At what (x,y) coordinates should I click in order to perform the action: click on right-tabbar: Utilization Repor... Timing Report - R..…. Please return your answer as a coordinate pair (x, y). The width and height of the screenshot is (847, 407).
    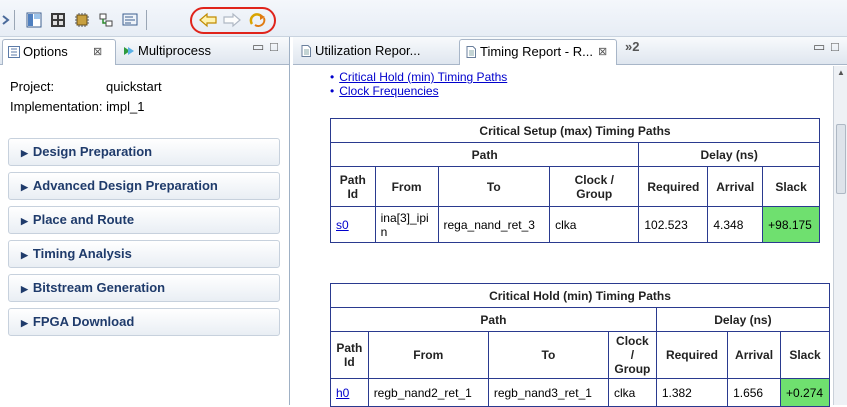
    Looking at the image, I should click on (570, 51).